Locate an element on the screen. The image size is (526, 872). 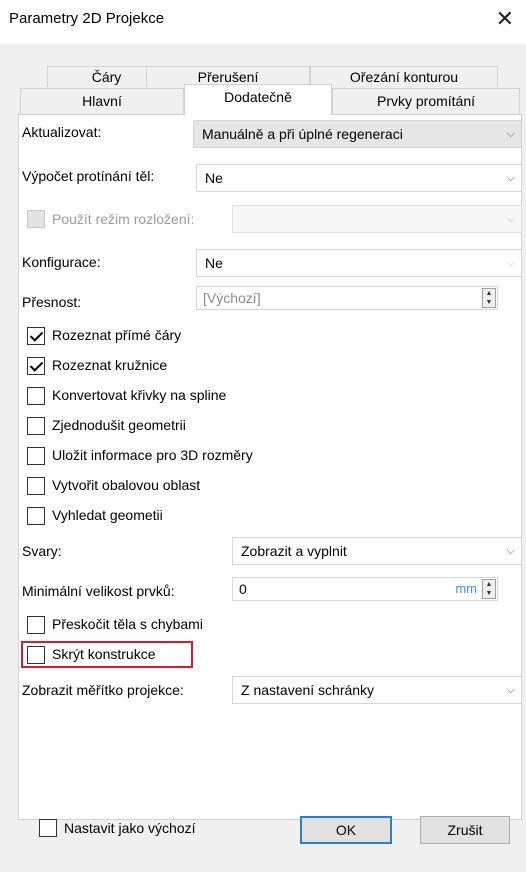
rezim-checkbox is located at coordinates (36, 219).